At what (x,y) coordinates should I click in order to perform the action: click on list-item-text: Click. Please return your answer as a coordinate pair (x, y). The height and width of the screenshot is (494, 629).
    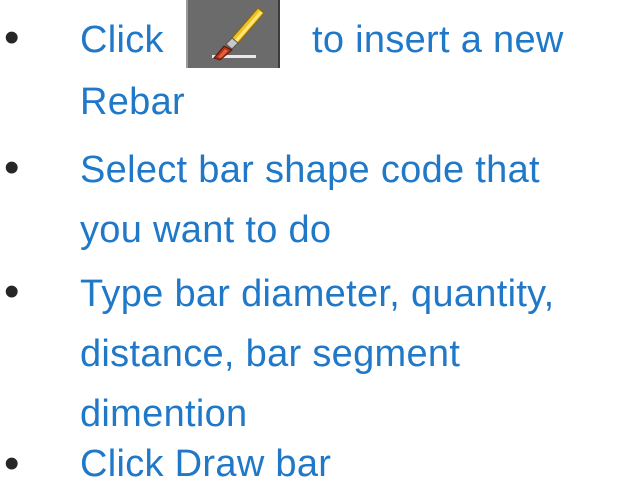
    Looking at the image, I should click on (122, 40).